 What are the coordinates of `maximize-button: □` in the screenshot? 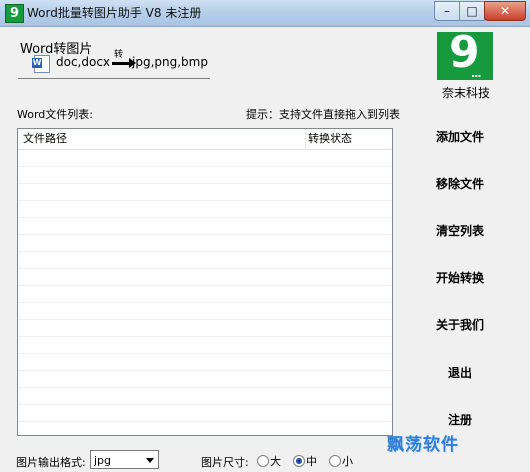 It's located at (472, 11).